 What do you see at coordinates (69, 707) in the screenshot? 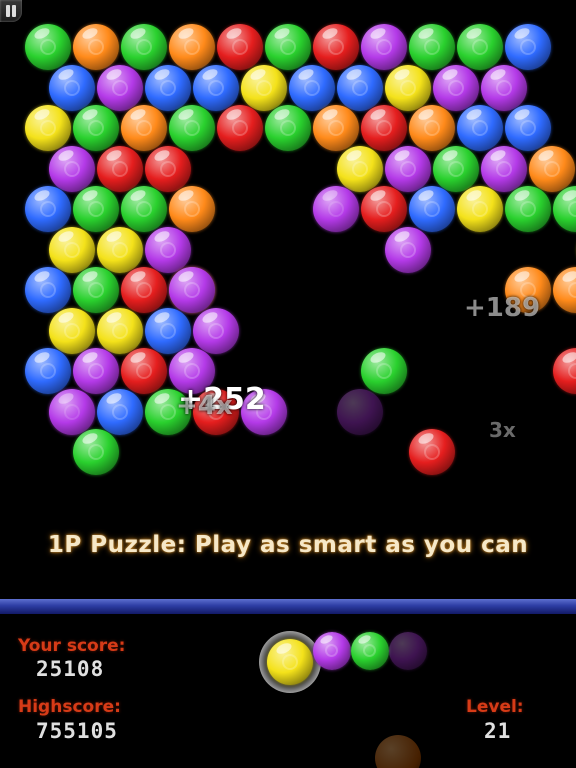
I see `highscore-label: Highscore:` at bounding box center [69, 707].